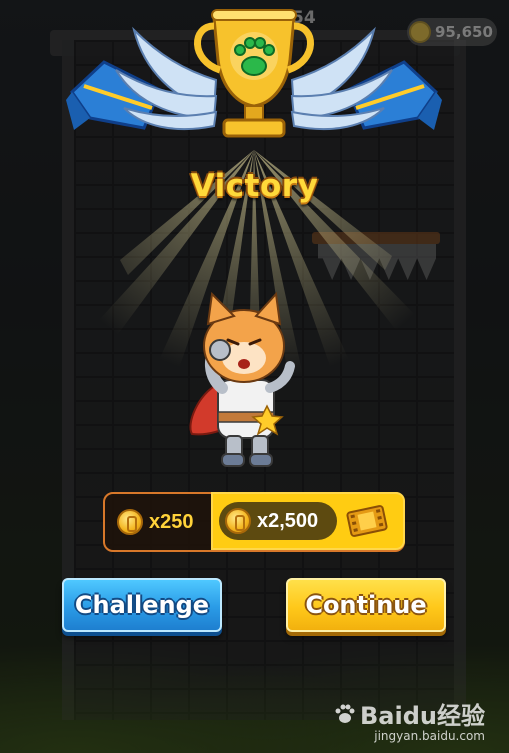 The width and height of the screenshot is (509, 753). I want to click on bonus-reward-amount: x2,500, so click(288, 520).